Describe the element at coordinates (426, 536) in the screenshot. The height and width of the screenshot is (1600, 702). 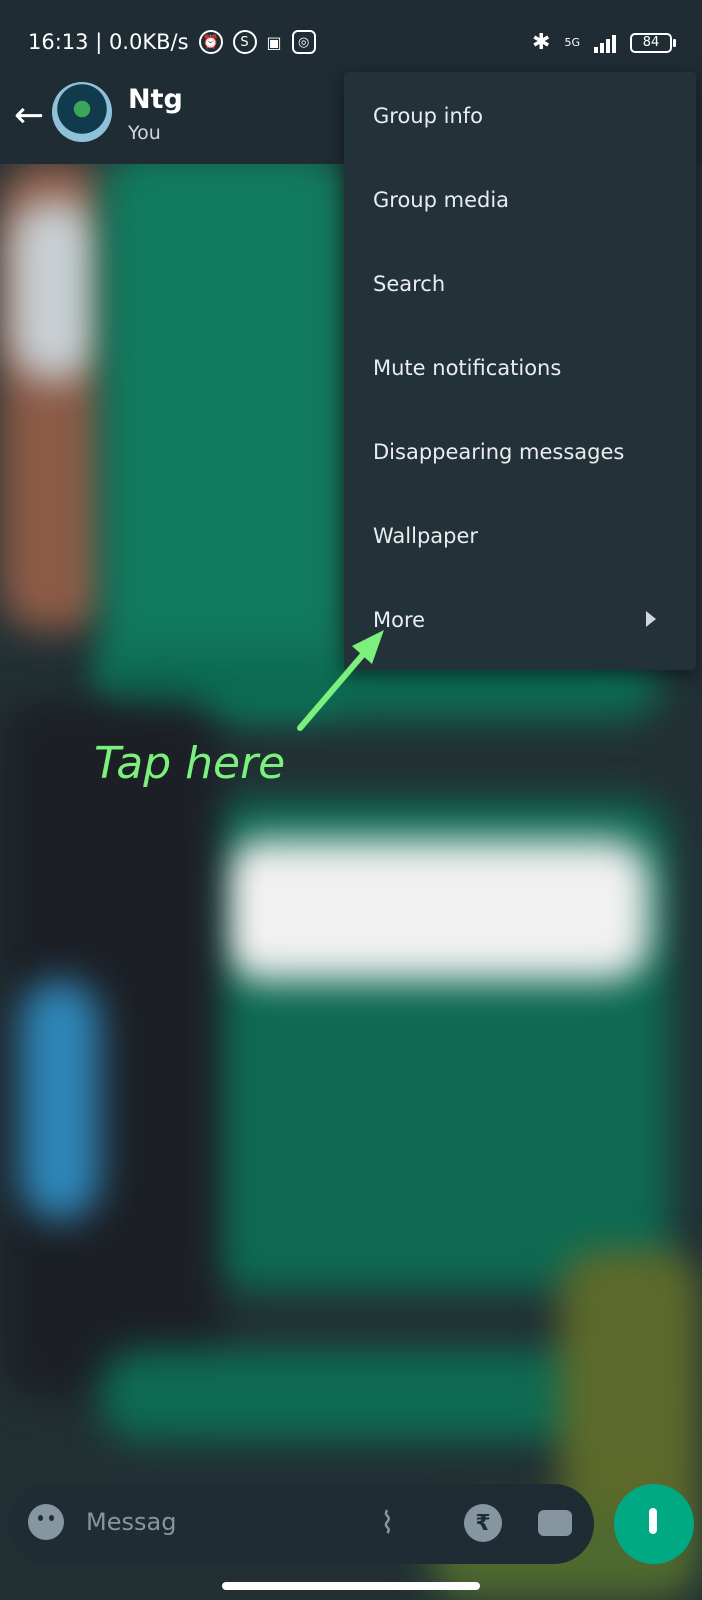
I see `menu-item-label: Wallpaper` at that location.